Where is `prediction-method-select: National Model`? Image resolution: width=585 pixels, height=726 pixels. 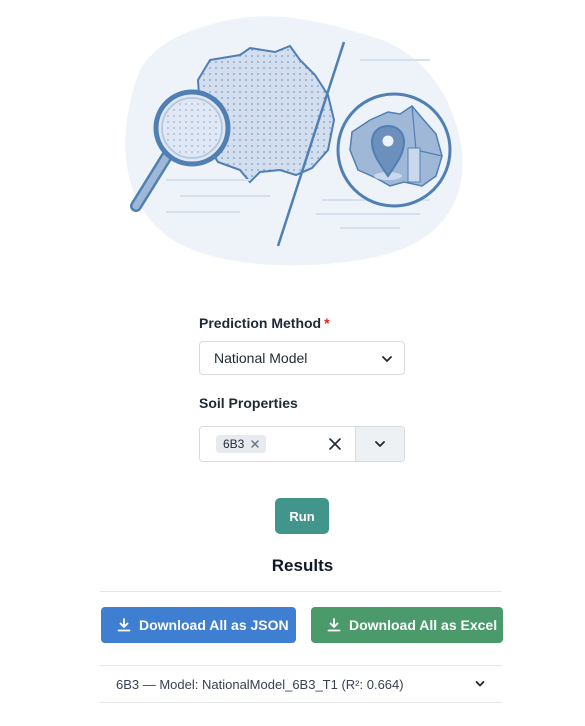 prediction-method-select: National Model is located at coordinates (302, 358).